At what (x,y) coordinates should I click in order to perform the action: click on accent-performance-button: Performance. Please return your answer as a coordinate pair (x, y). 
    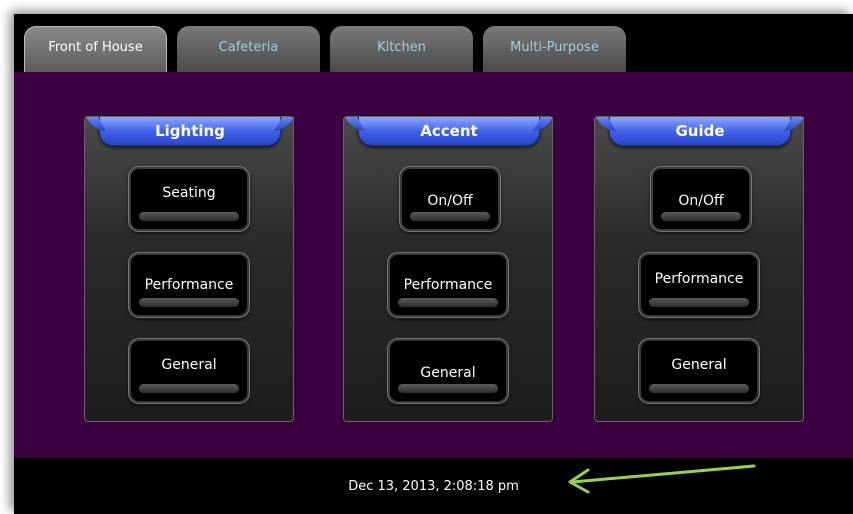
    Looking at the image, I should click on (448, 285).